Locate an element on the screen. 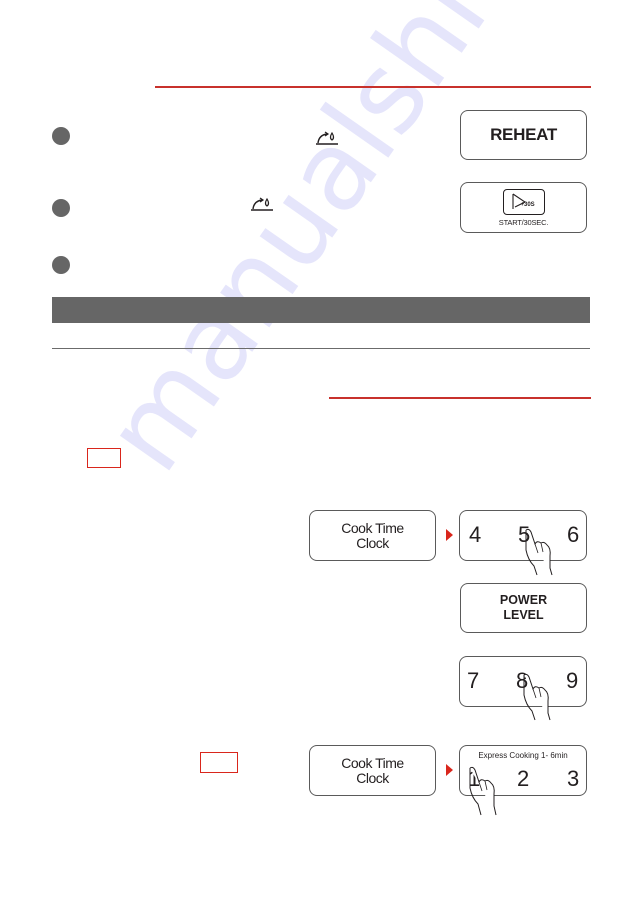 This screenshot has width=642, height=918. power-level-key: POWER LEVEL is located at coordinates (523, 608).